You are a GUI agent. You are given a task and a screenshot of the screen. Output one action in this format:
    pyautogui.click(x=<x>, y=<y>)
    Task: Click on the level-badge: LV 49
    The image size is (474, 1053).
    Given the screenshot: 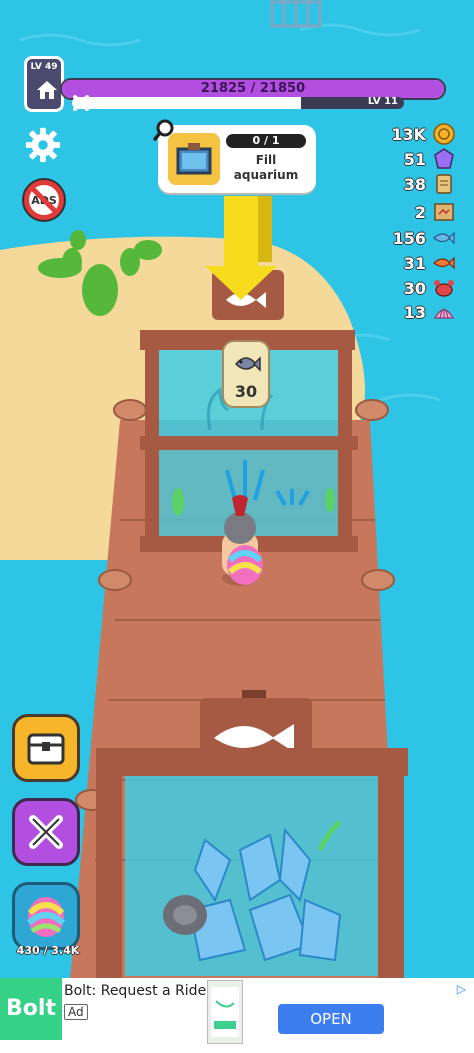 What is the action you would take?
    pyautogui.click(x=44, y=84)
    